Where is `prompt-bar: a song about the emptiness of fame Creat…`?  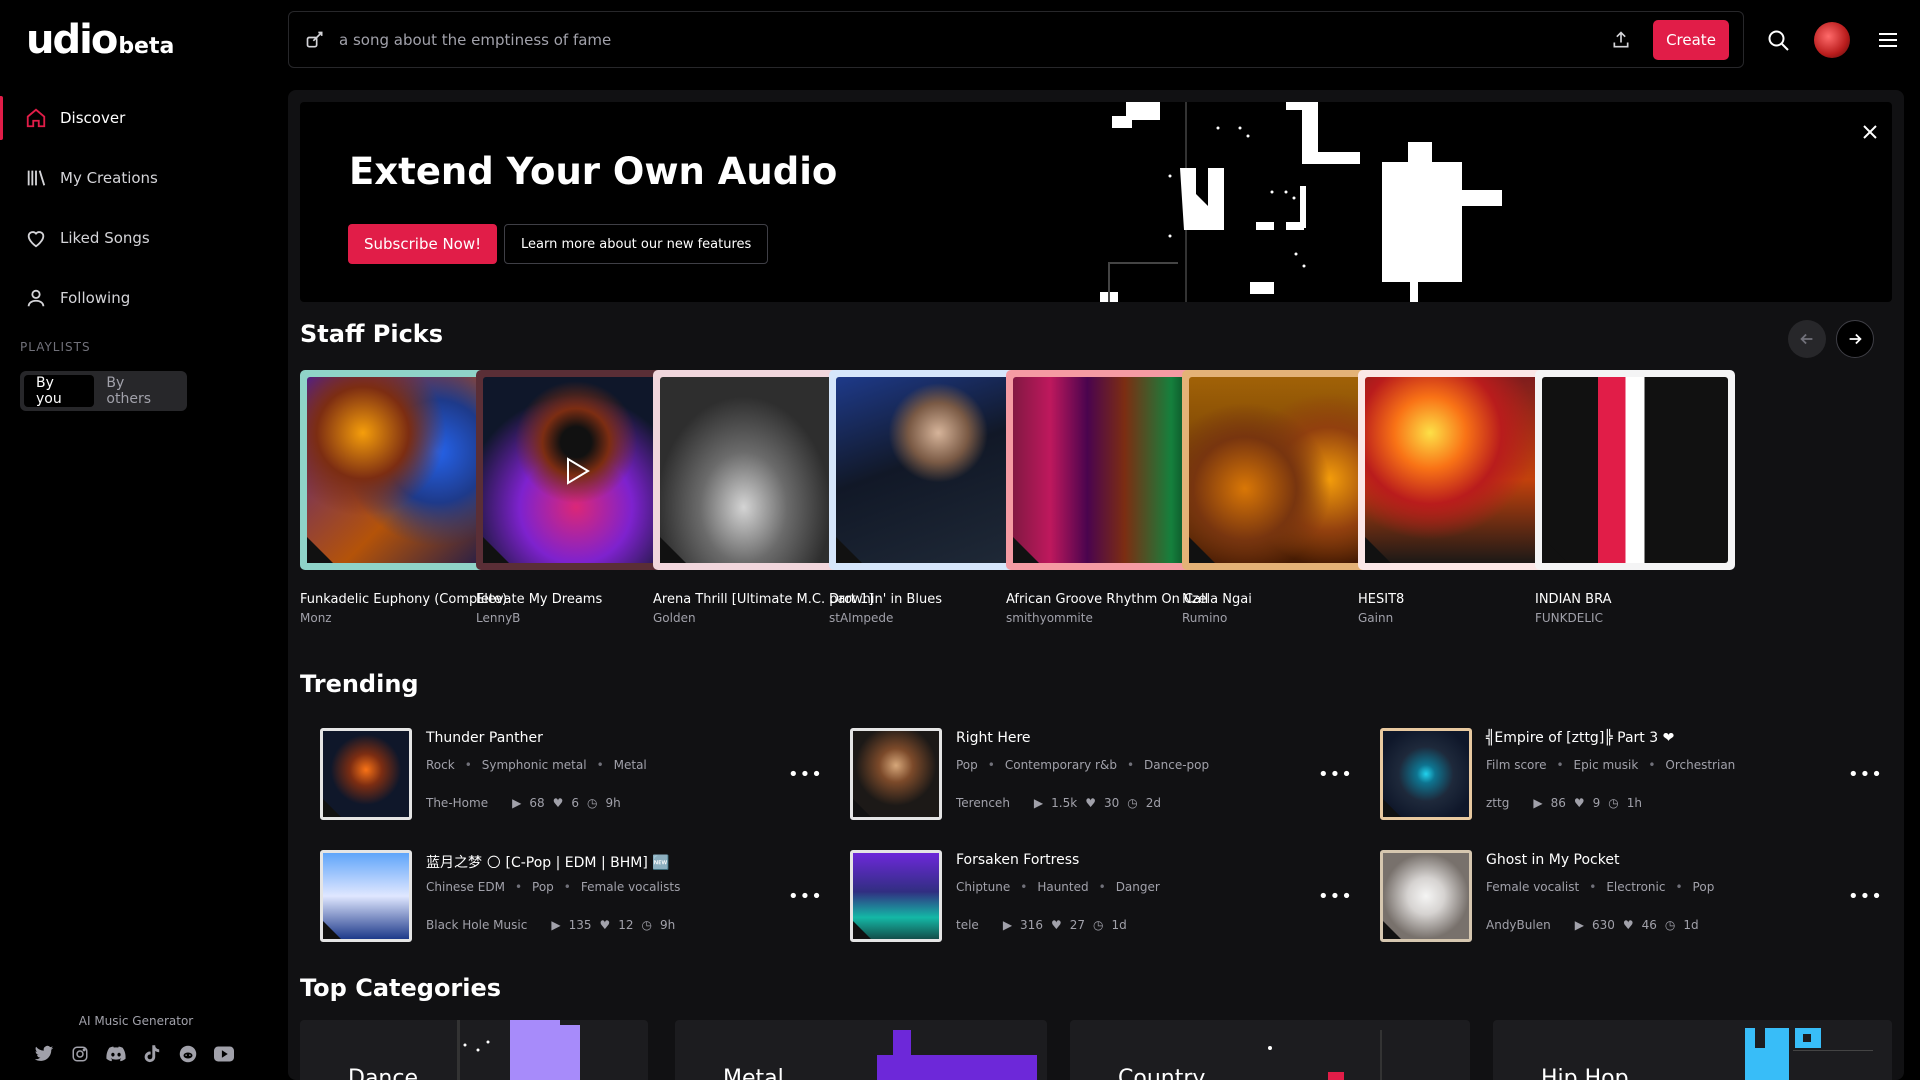 prompt-bar: a song about the emptiness of fame Creat… is located at coordinates (1016, 39).